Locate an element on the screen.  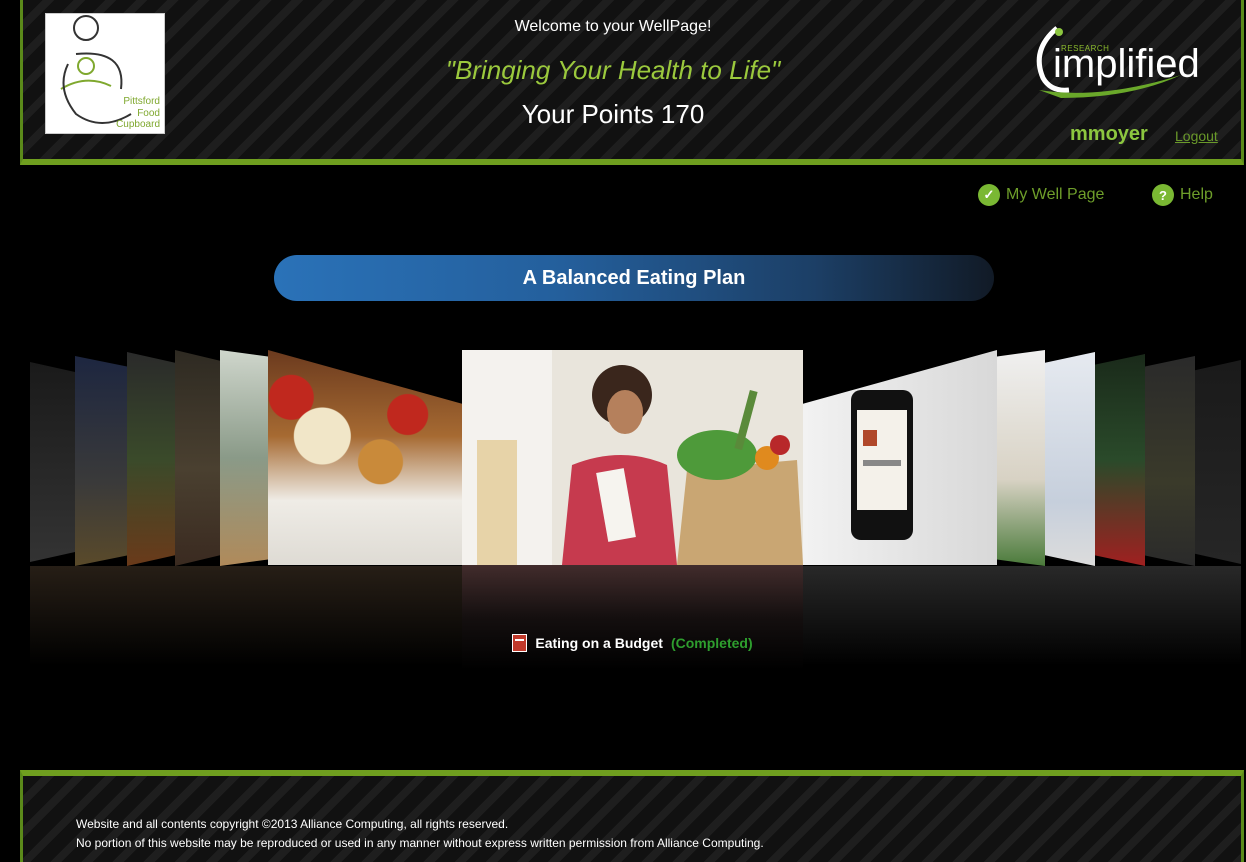
carousel-item-left-kitchen is located at coordinates (244, 458).